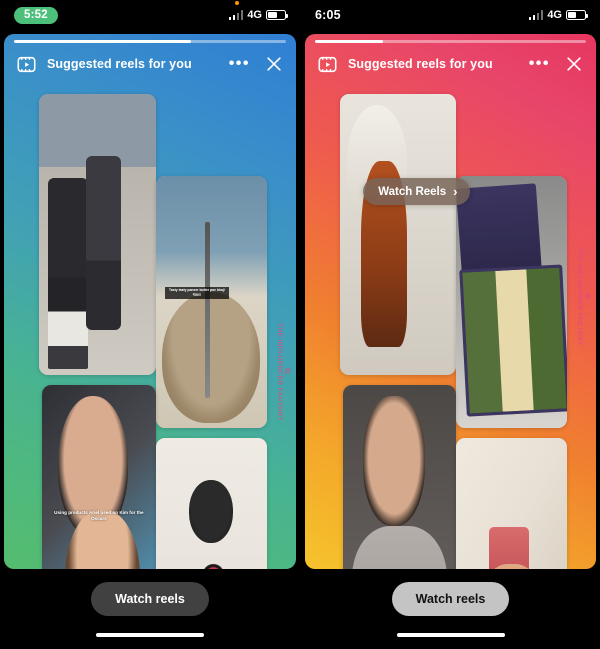  What do you see at coordinates (455, 192) in the screenshot?
I see `chevron-right-icon: ›` at bounding box center [455, 192].